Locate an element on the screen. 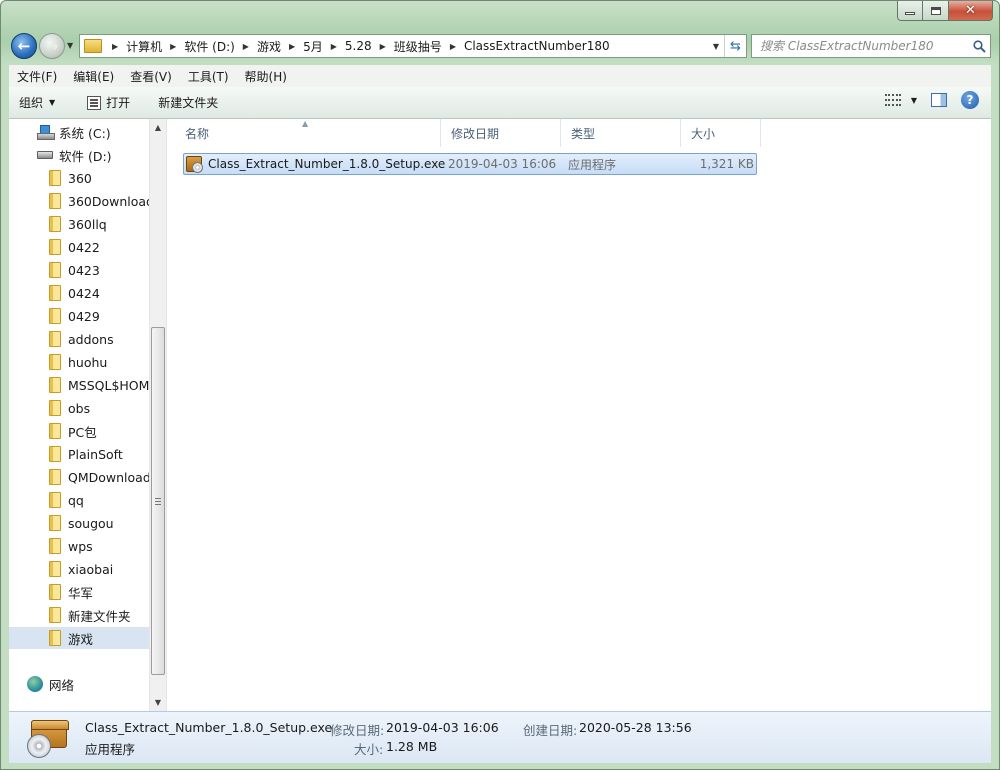  recent-pages-dropdown: ▼ is located at coordinates (72, 45).